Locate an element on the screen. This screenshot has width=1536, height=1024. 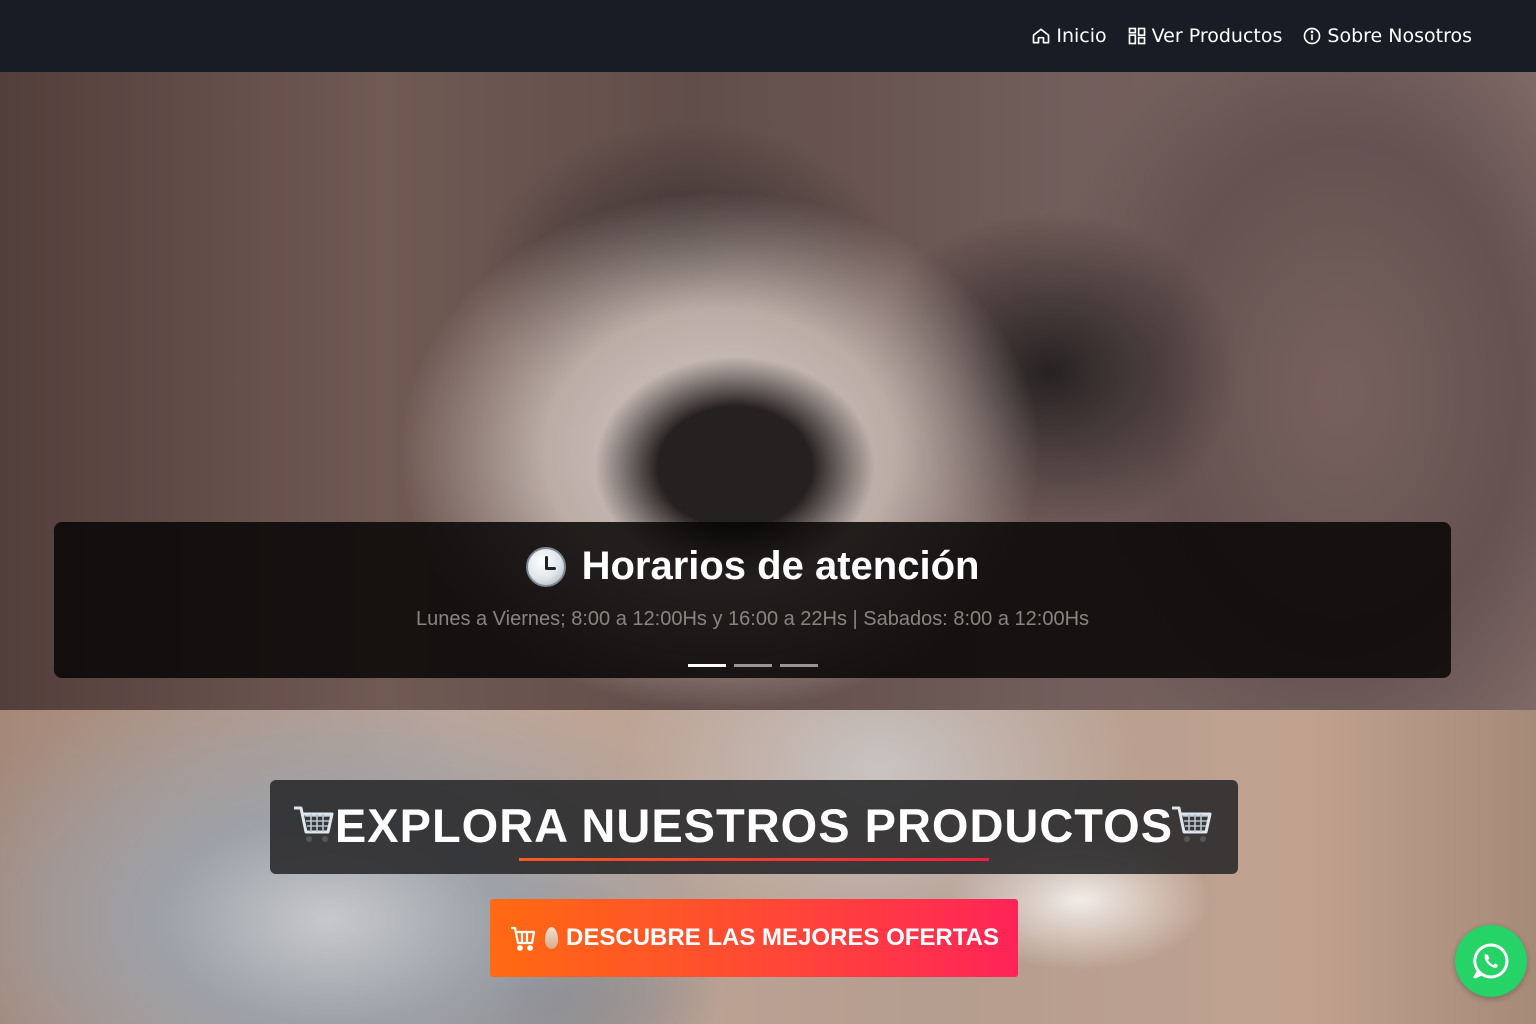
offers-button: DESCUBRE LAS MEJORES OFERTAS is located at coordinates (754, 938).